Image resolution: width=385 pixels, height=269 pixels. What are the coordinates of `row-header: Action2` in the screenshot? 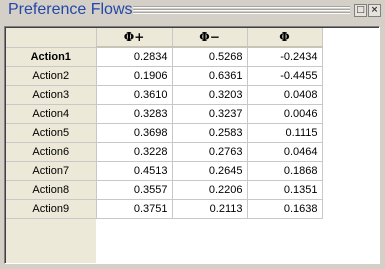 It's located at (51, 76).